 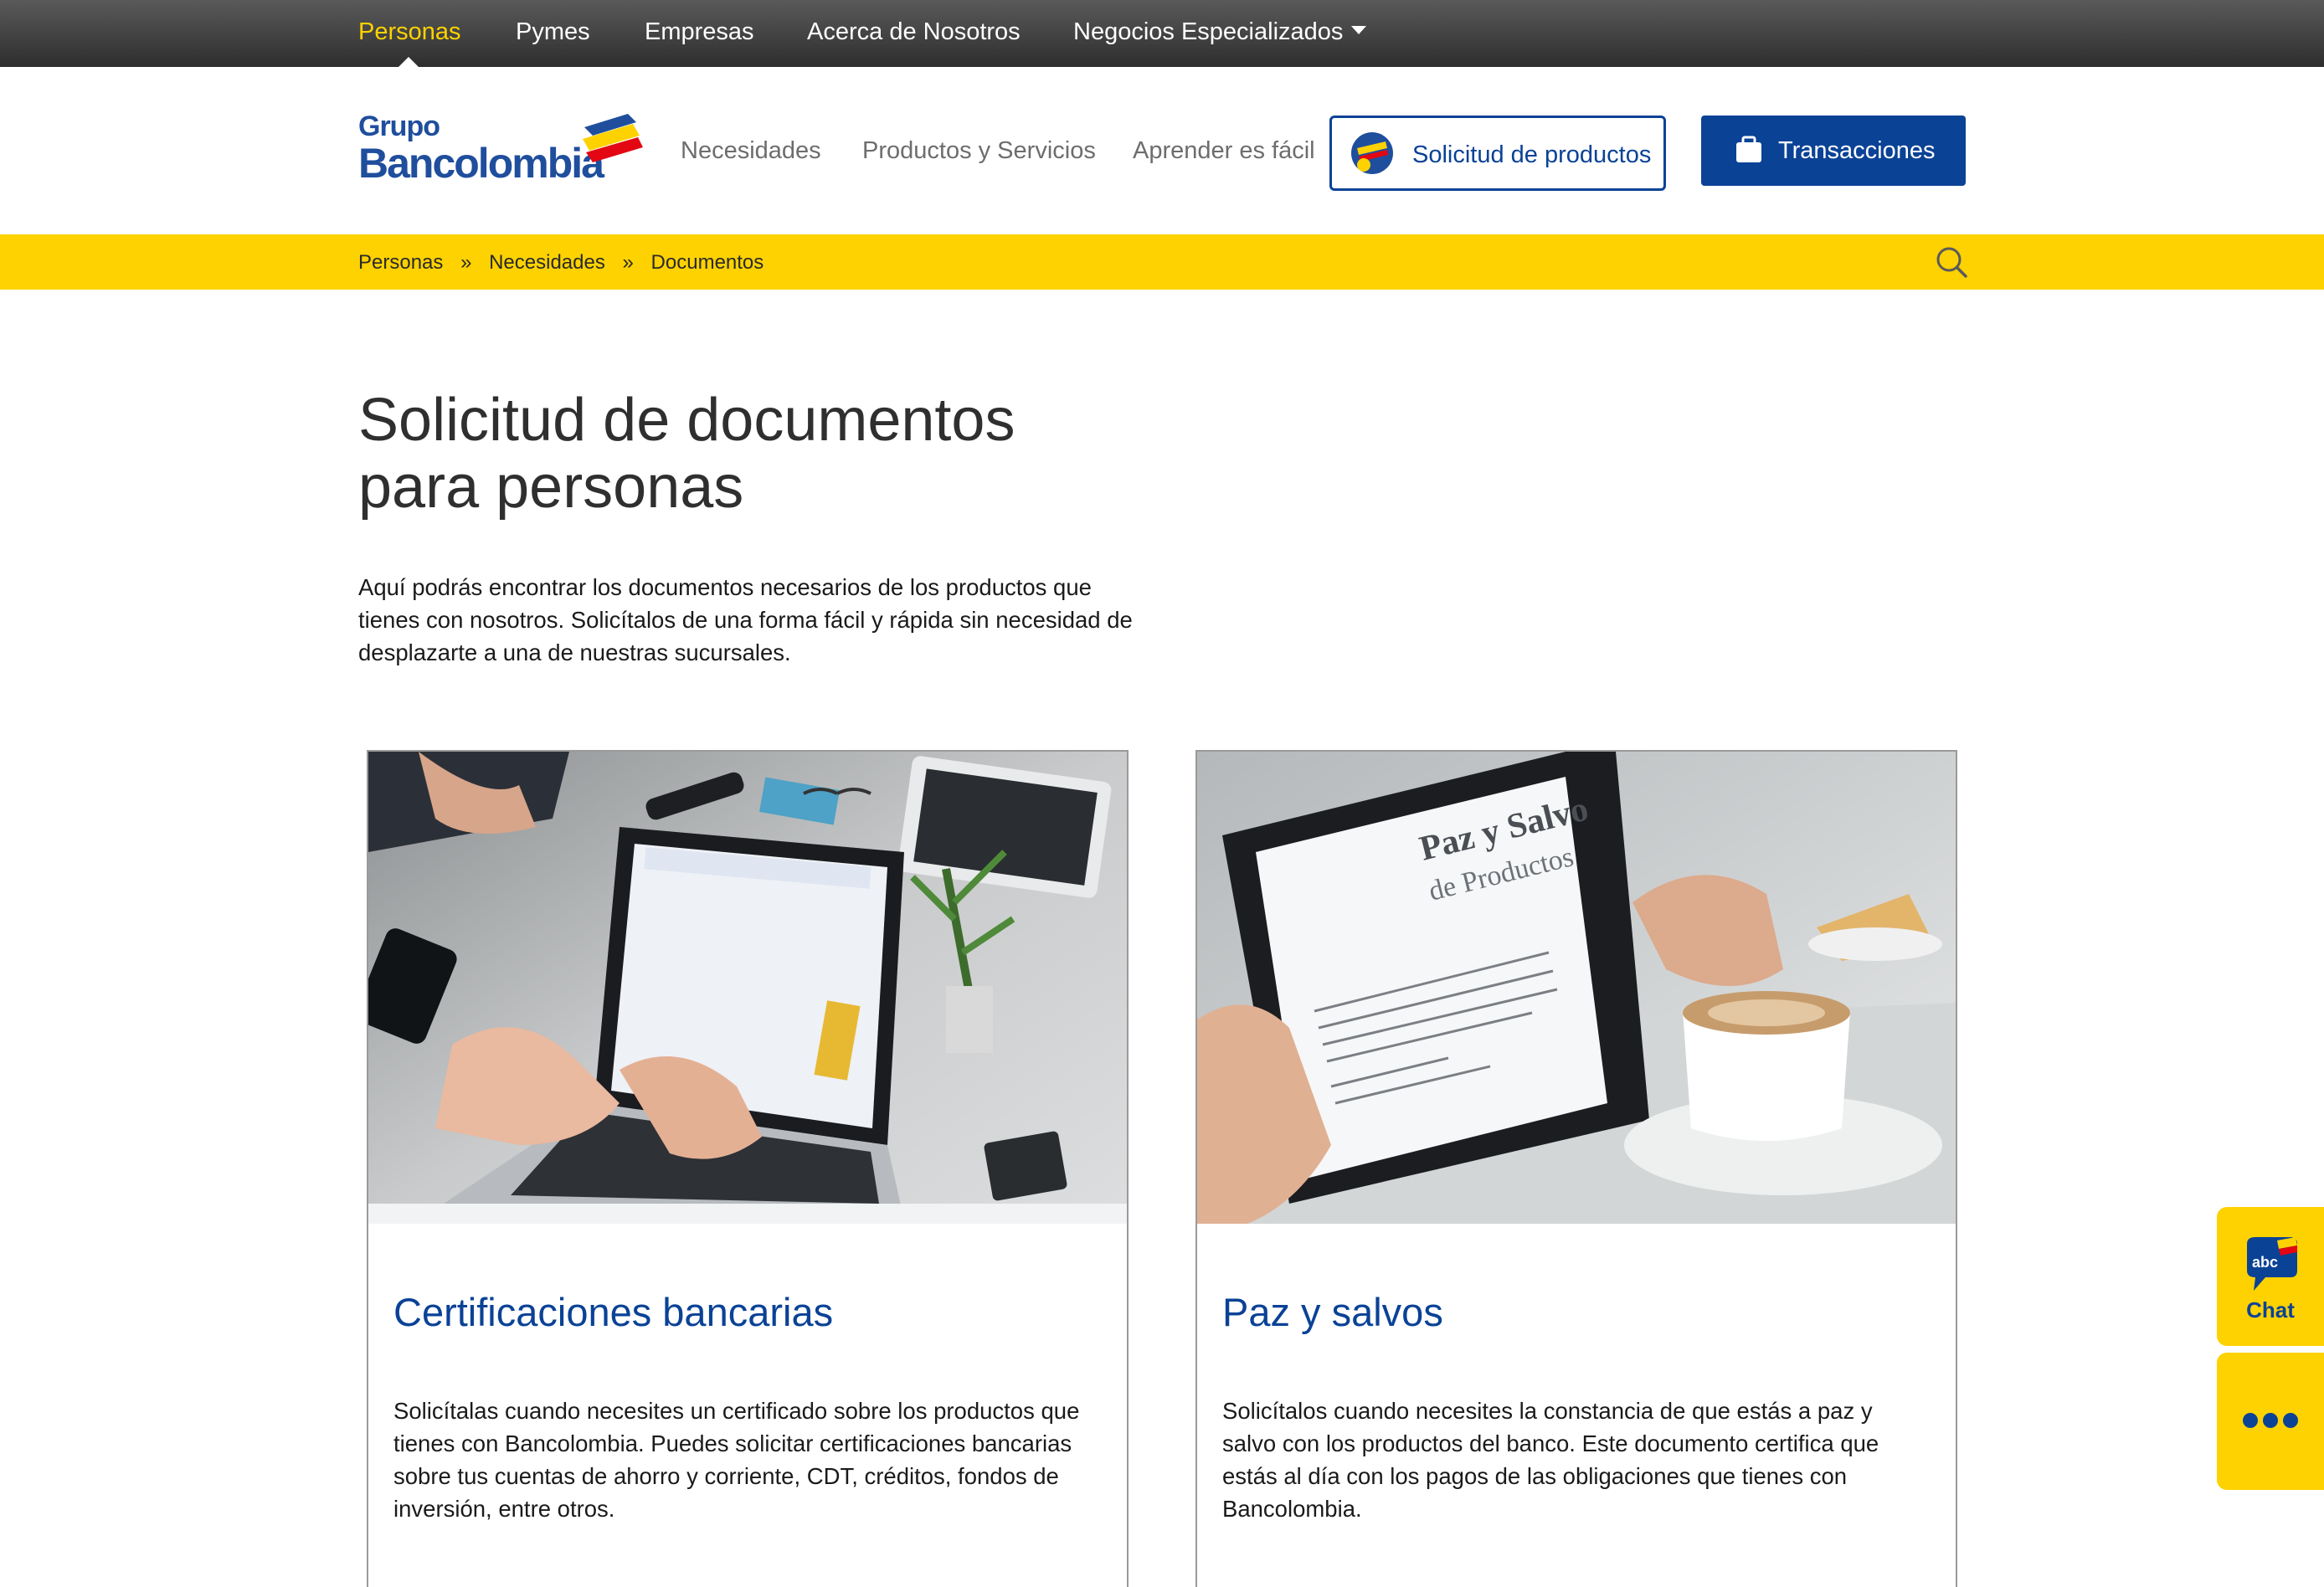 I want to click on transacciones-button: Transacciones, so click(x=1834, y=151).